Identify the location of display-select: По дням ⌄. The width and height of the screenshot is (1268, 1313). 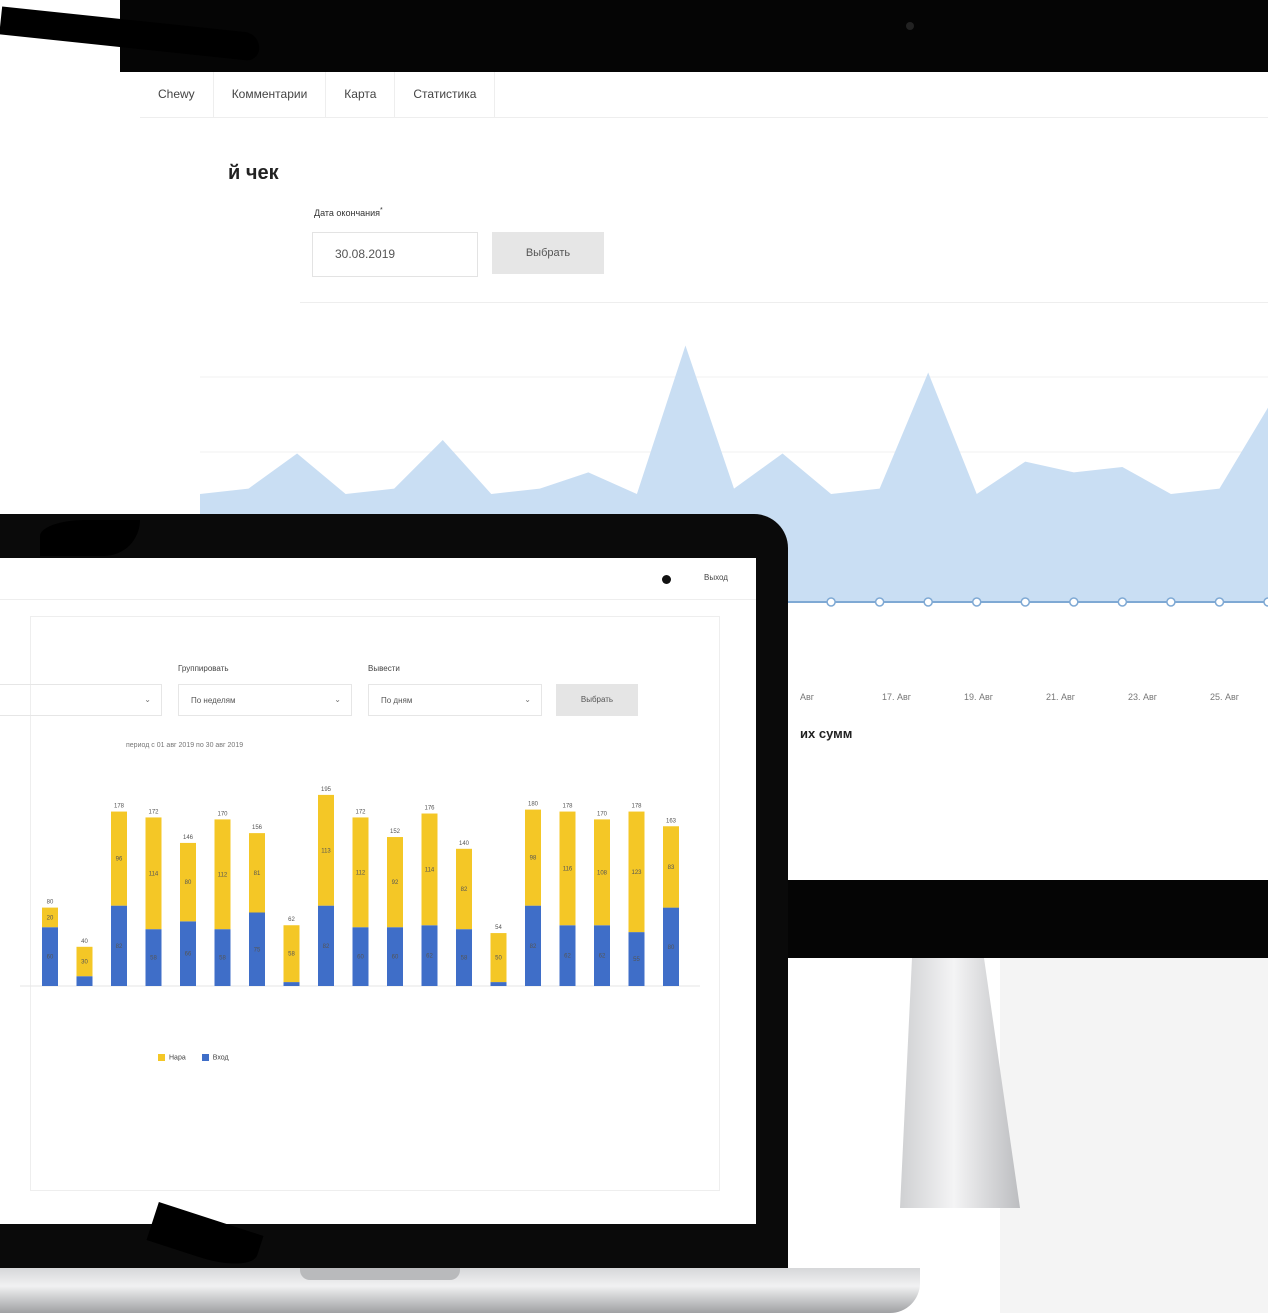
(455, 700).